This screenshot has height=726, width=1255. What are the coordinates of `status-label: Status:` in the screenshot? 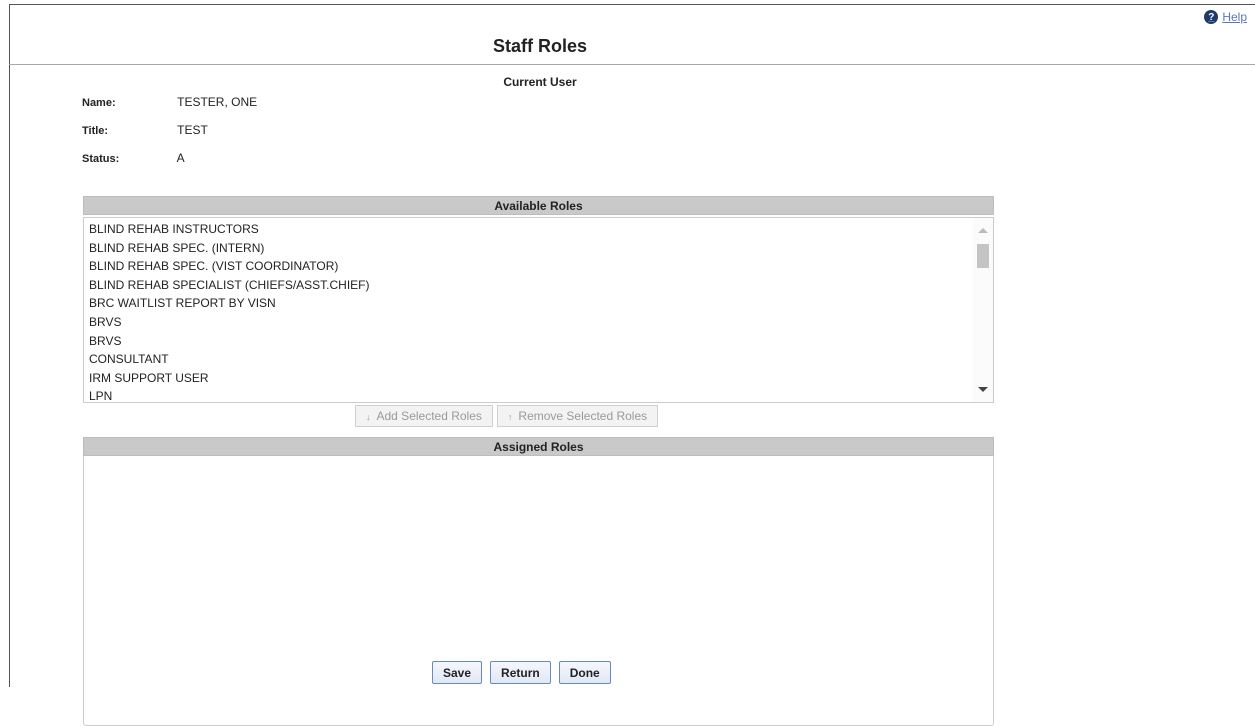 It's located at (101, 159).